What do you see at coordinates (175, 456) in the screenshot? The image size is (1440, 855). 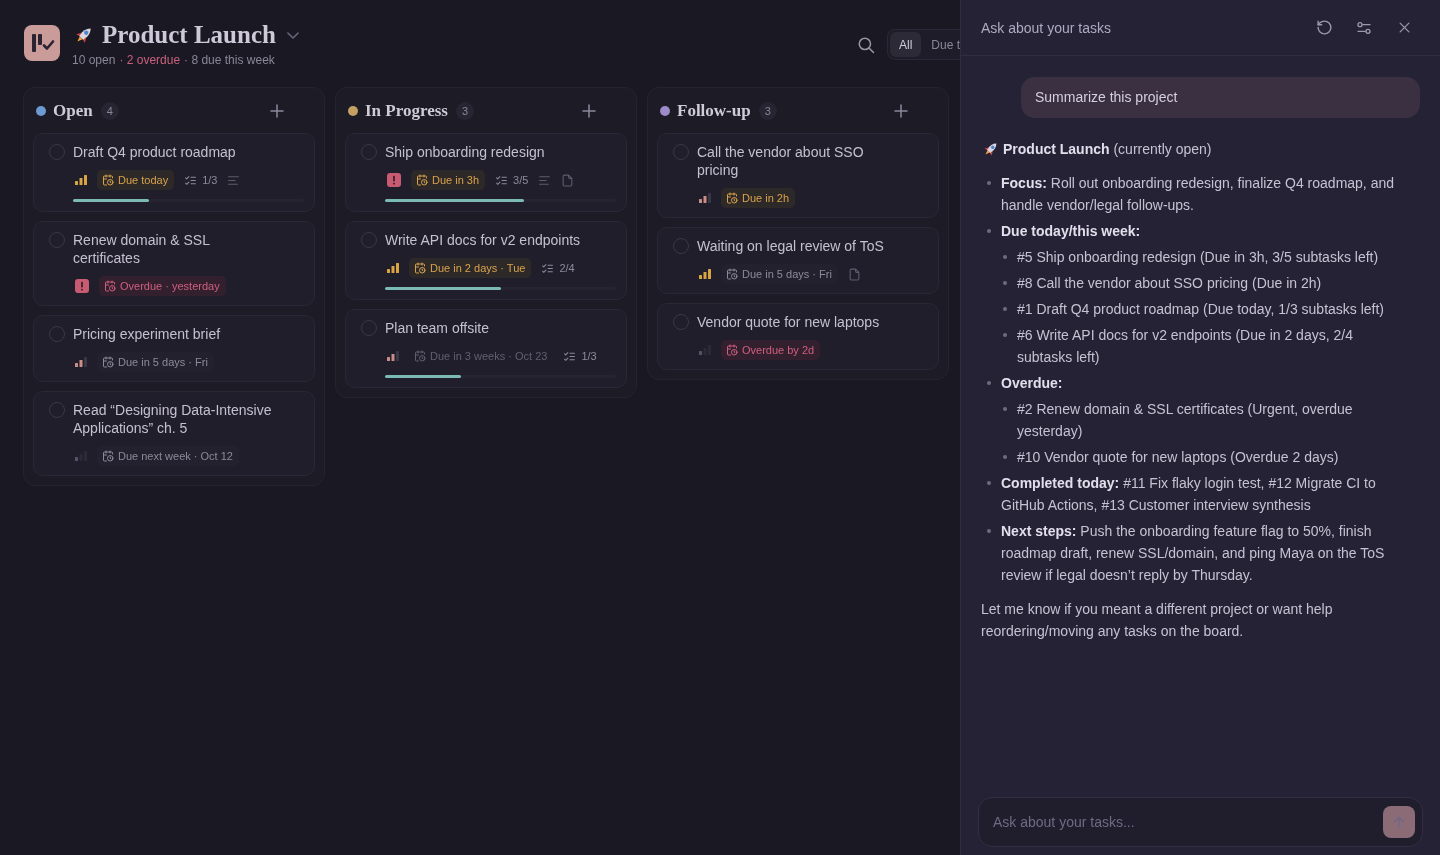 I see `due-date-text: Due next week · Oct 12` at bounding box center [175, 456].